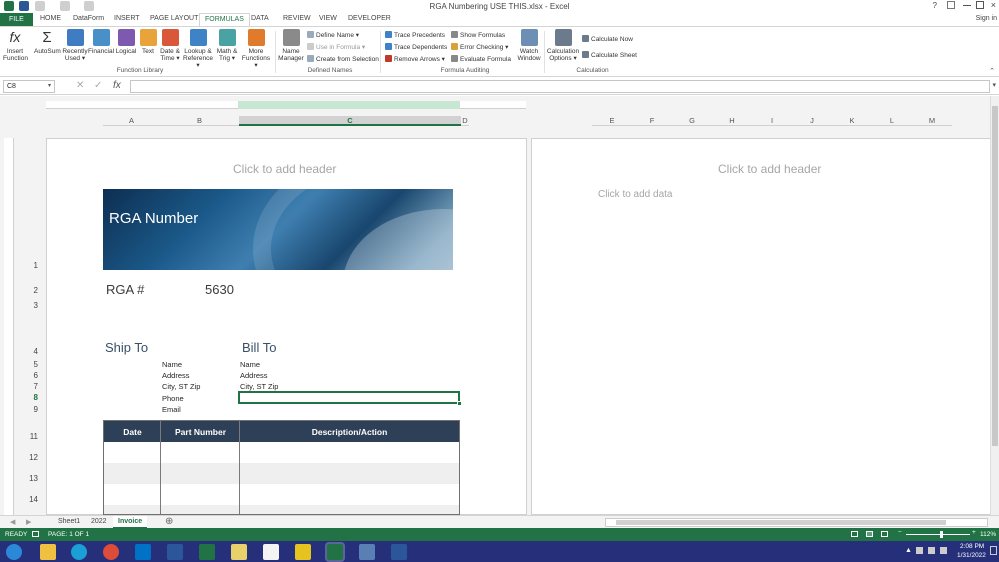 The width and height of the screenshot is (999, 562). What do you see at coordinates (884, 534) in the screenshot?
I see `page-break-view-icon` at bounding box center [884, 534].